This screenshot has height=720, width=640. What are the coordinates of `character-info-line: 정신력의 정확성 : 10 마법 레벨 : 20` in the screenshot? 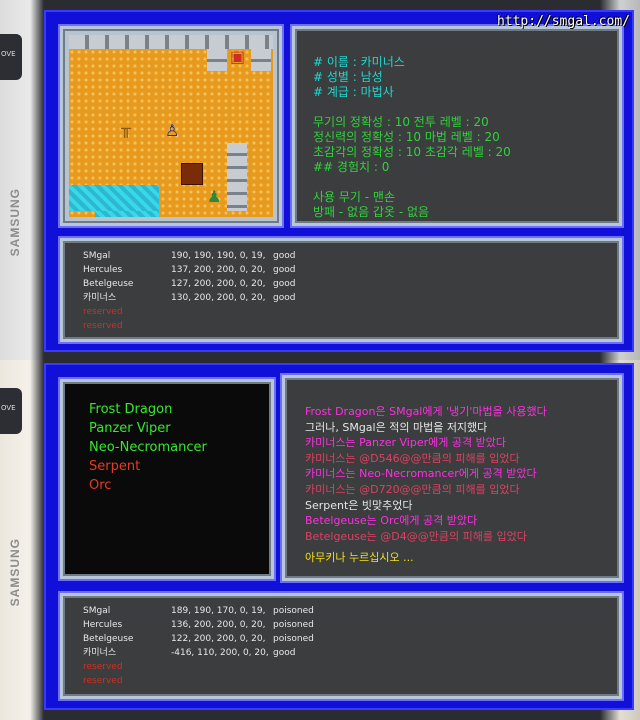 It's located at (406, 137).